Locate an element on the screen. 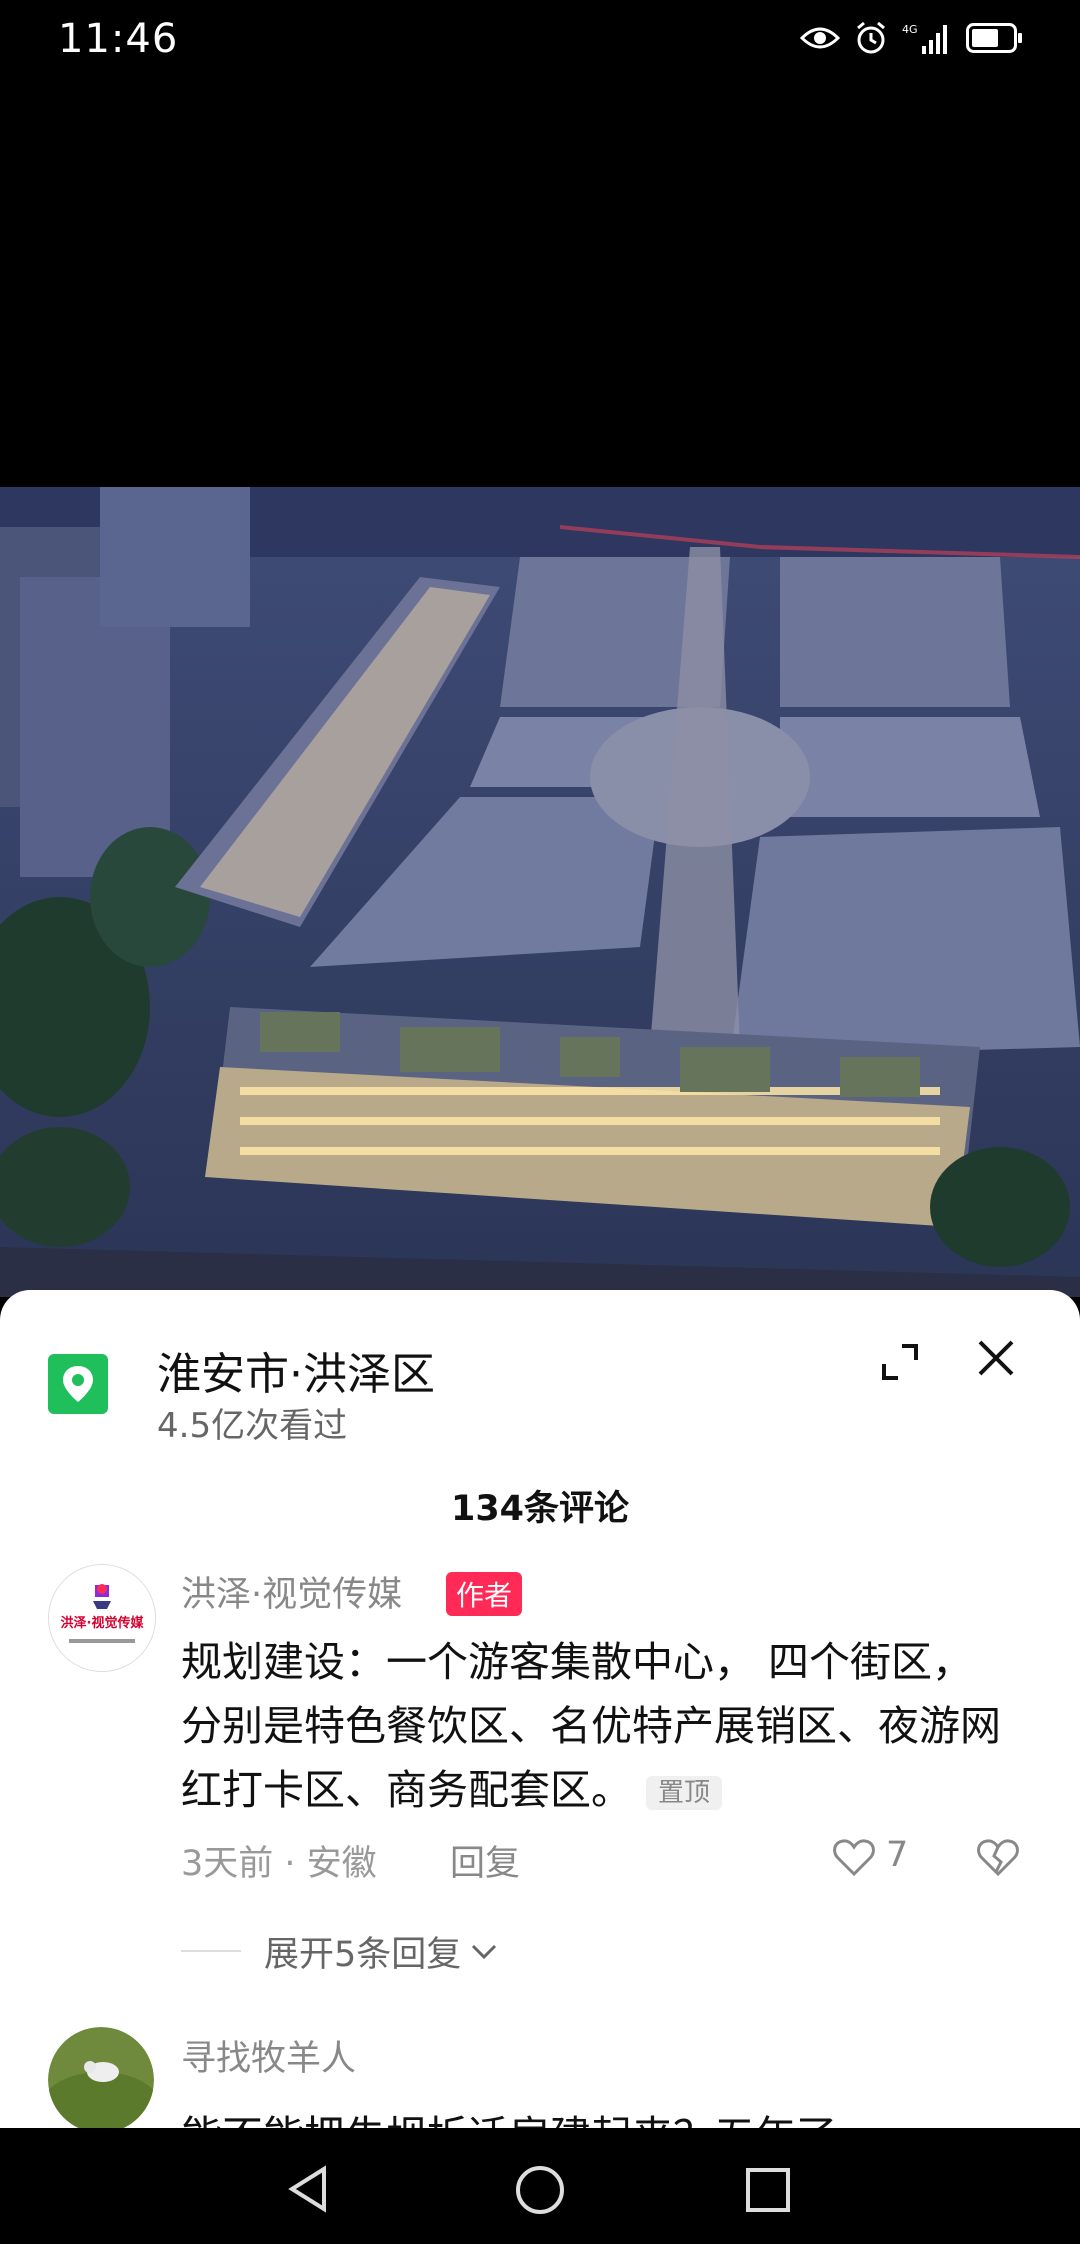 This screenshot has width=1080, height=2244. alarm-icon is located at coordinates (871, 37).